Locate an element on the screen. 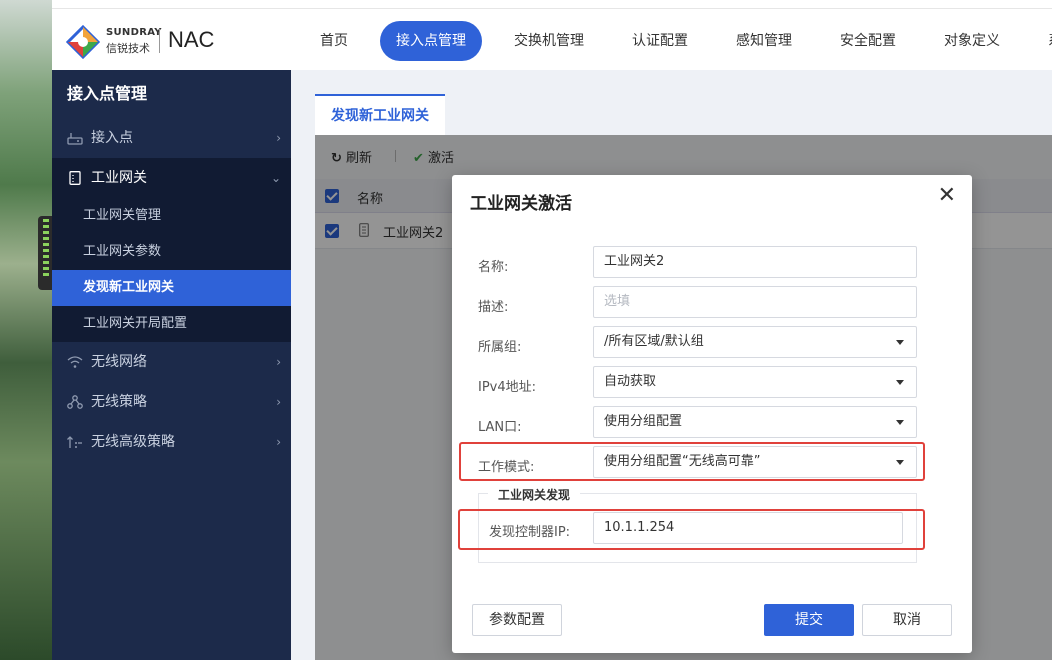  description-label: 描述: is located at coordinates (493, 307).